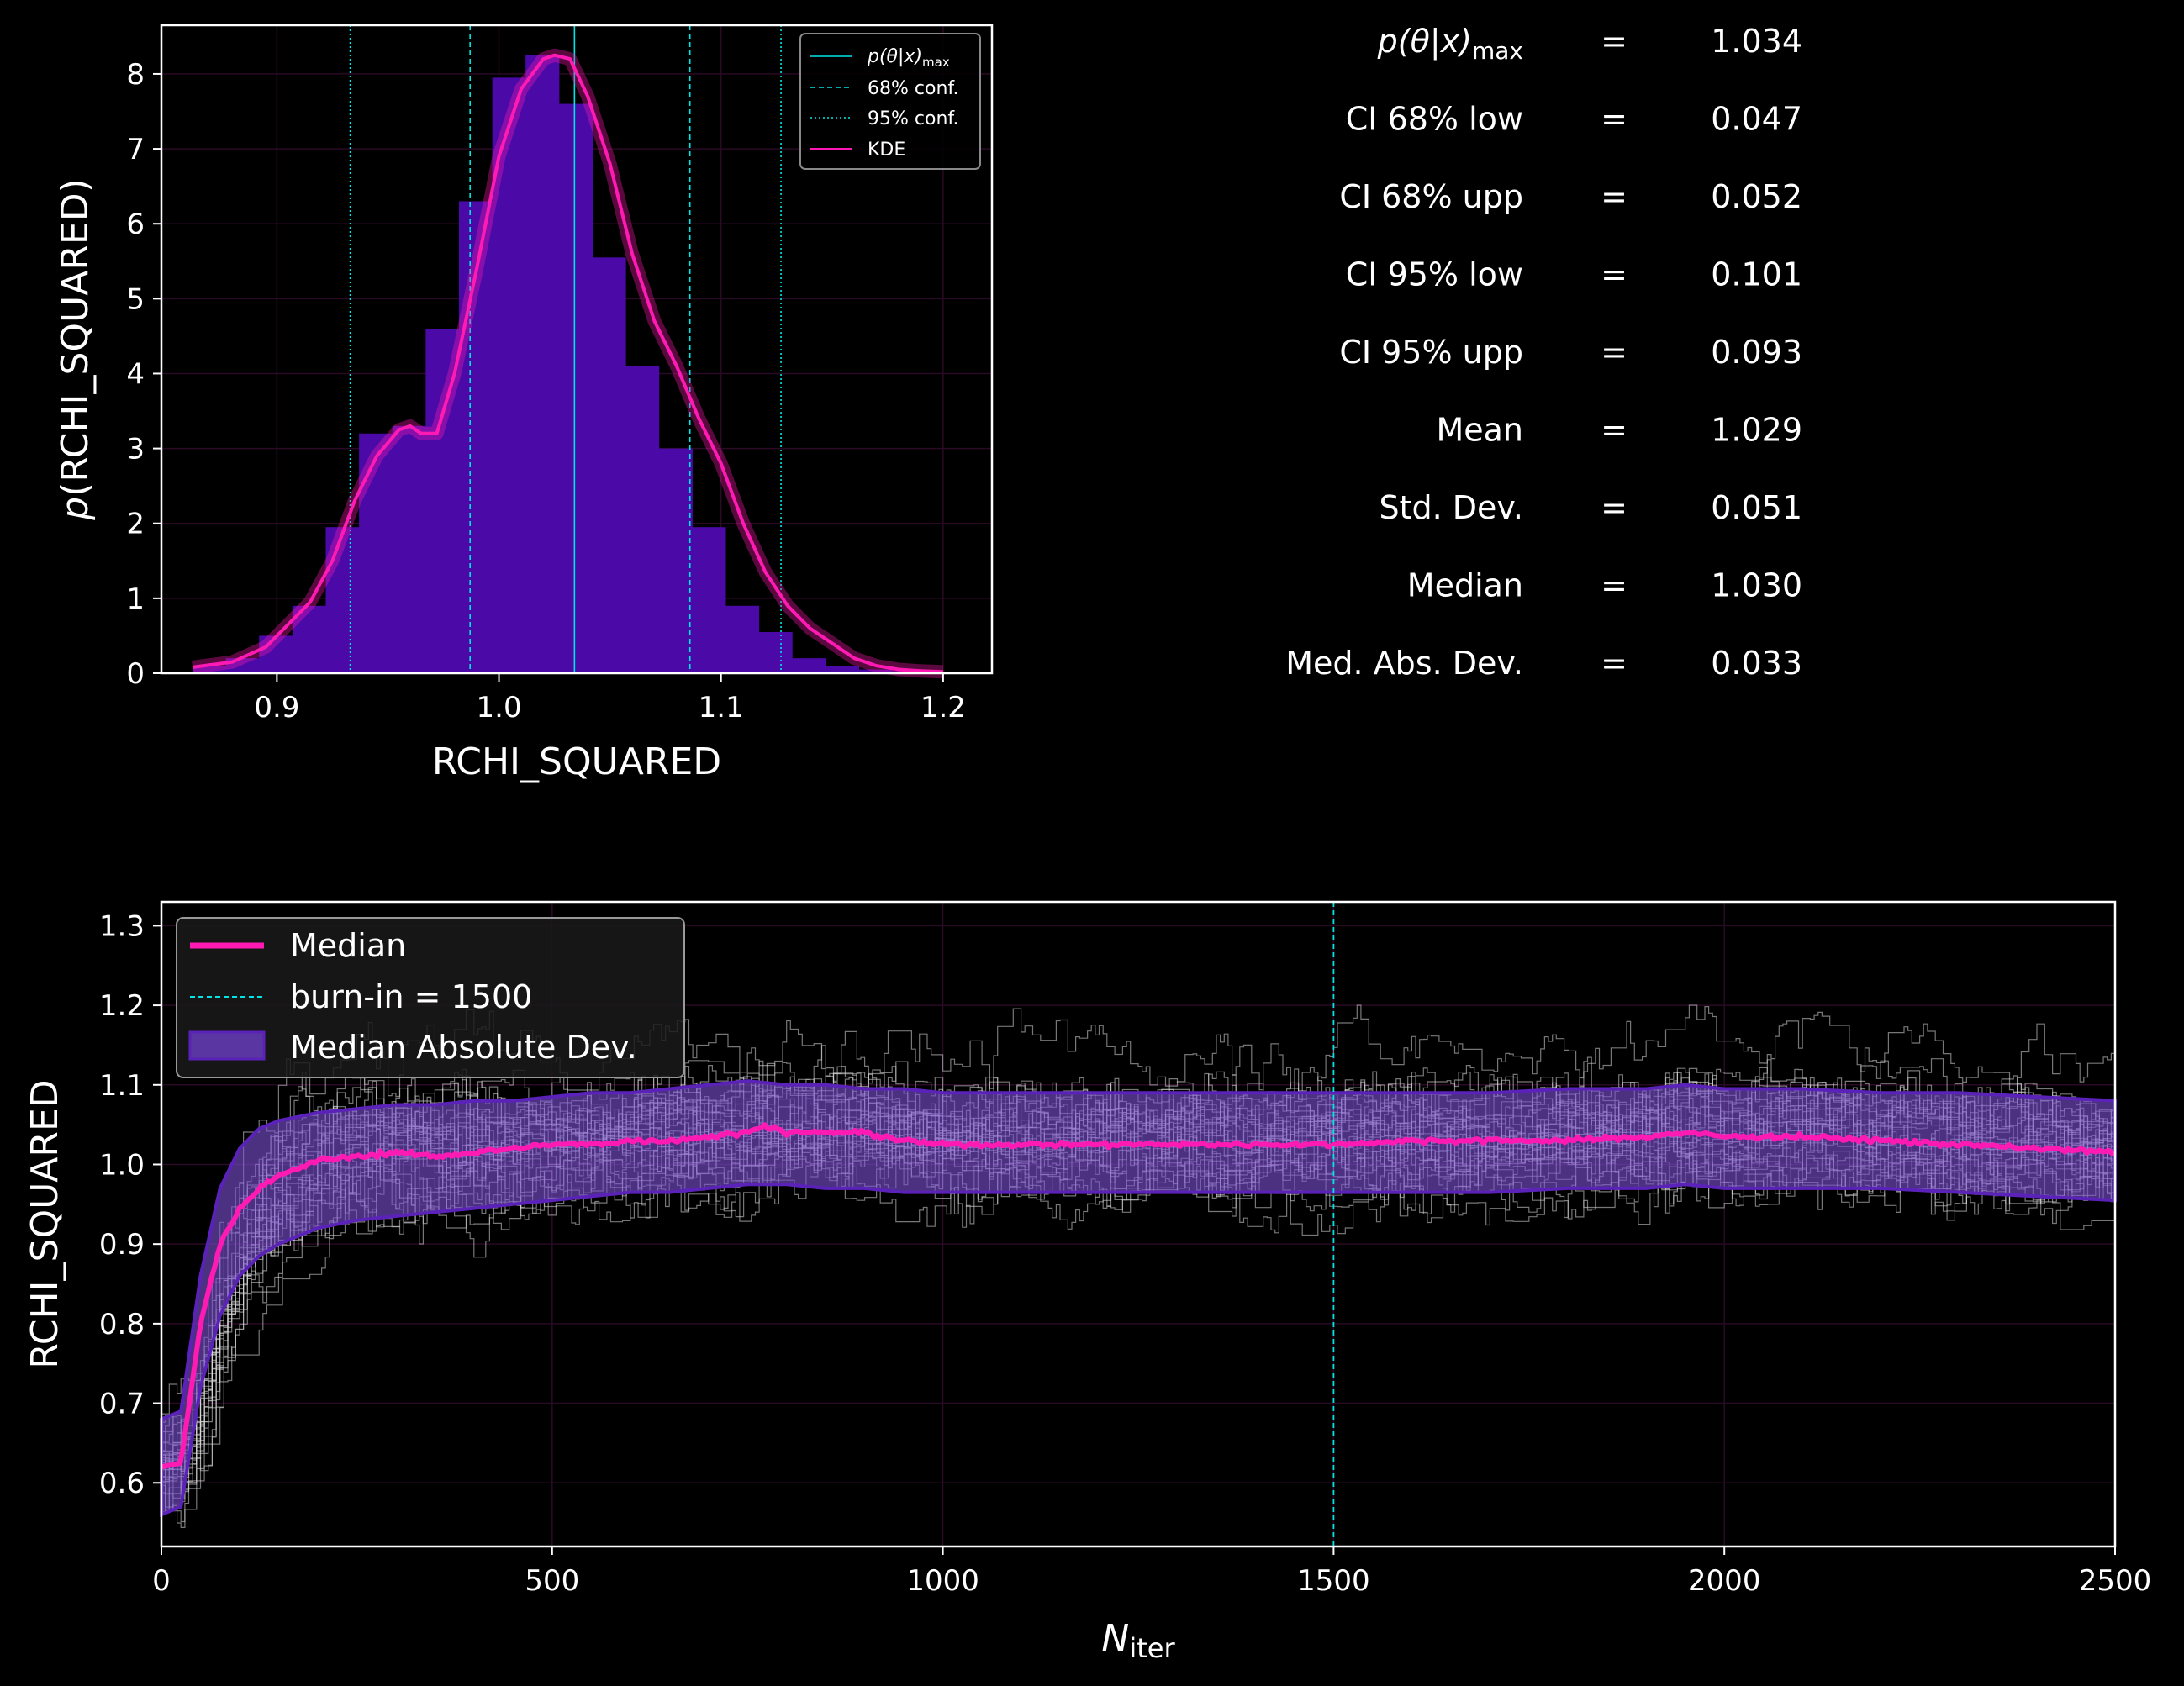 The image size is (2184, 1686). What do you see at coordinates (1757, 508) in the screenshot?
I see `stat-value: 0.051` at bounding box center [1757, 508].